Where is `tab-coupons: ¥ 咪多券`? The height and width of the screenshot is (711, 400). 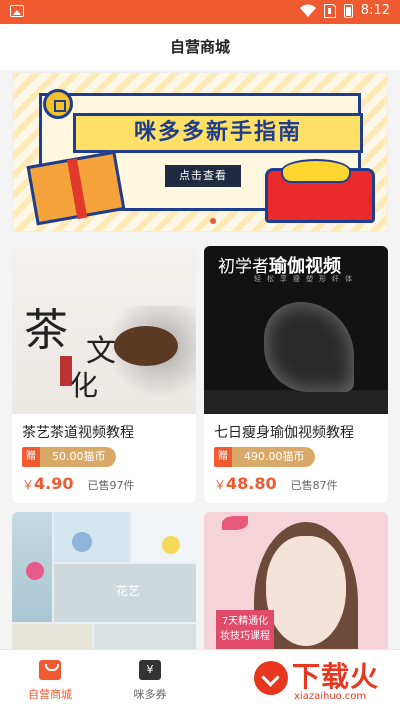
tab-coupons: ¥ 咪多券 is located at coordinates (150, 680).